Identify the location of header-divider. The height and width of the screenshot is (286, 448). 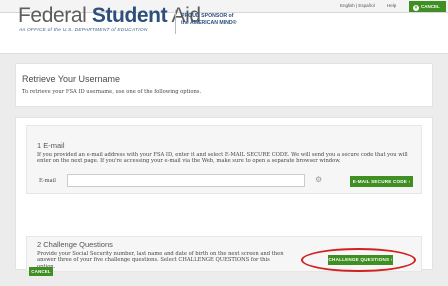
(175, 22).